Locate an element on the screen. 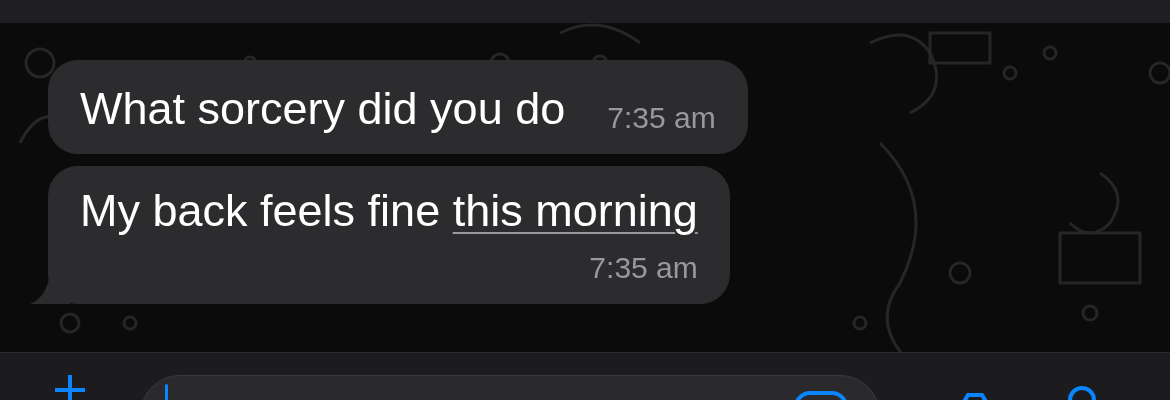 The height and width of the screenshot is (400, 1170). message-text: My back feels fine this morning is located at coordinates (389, 211).